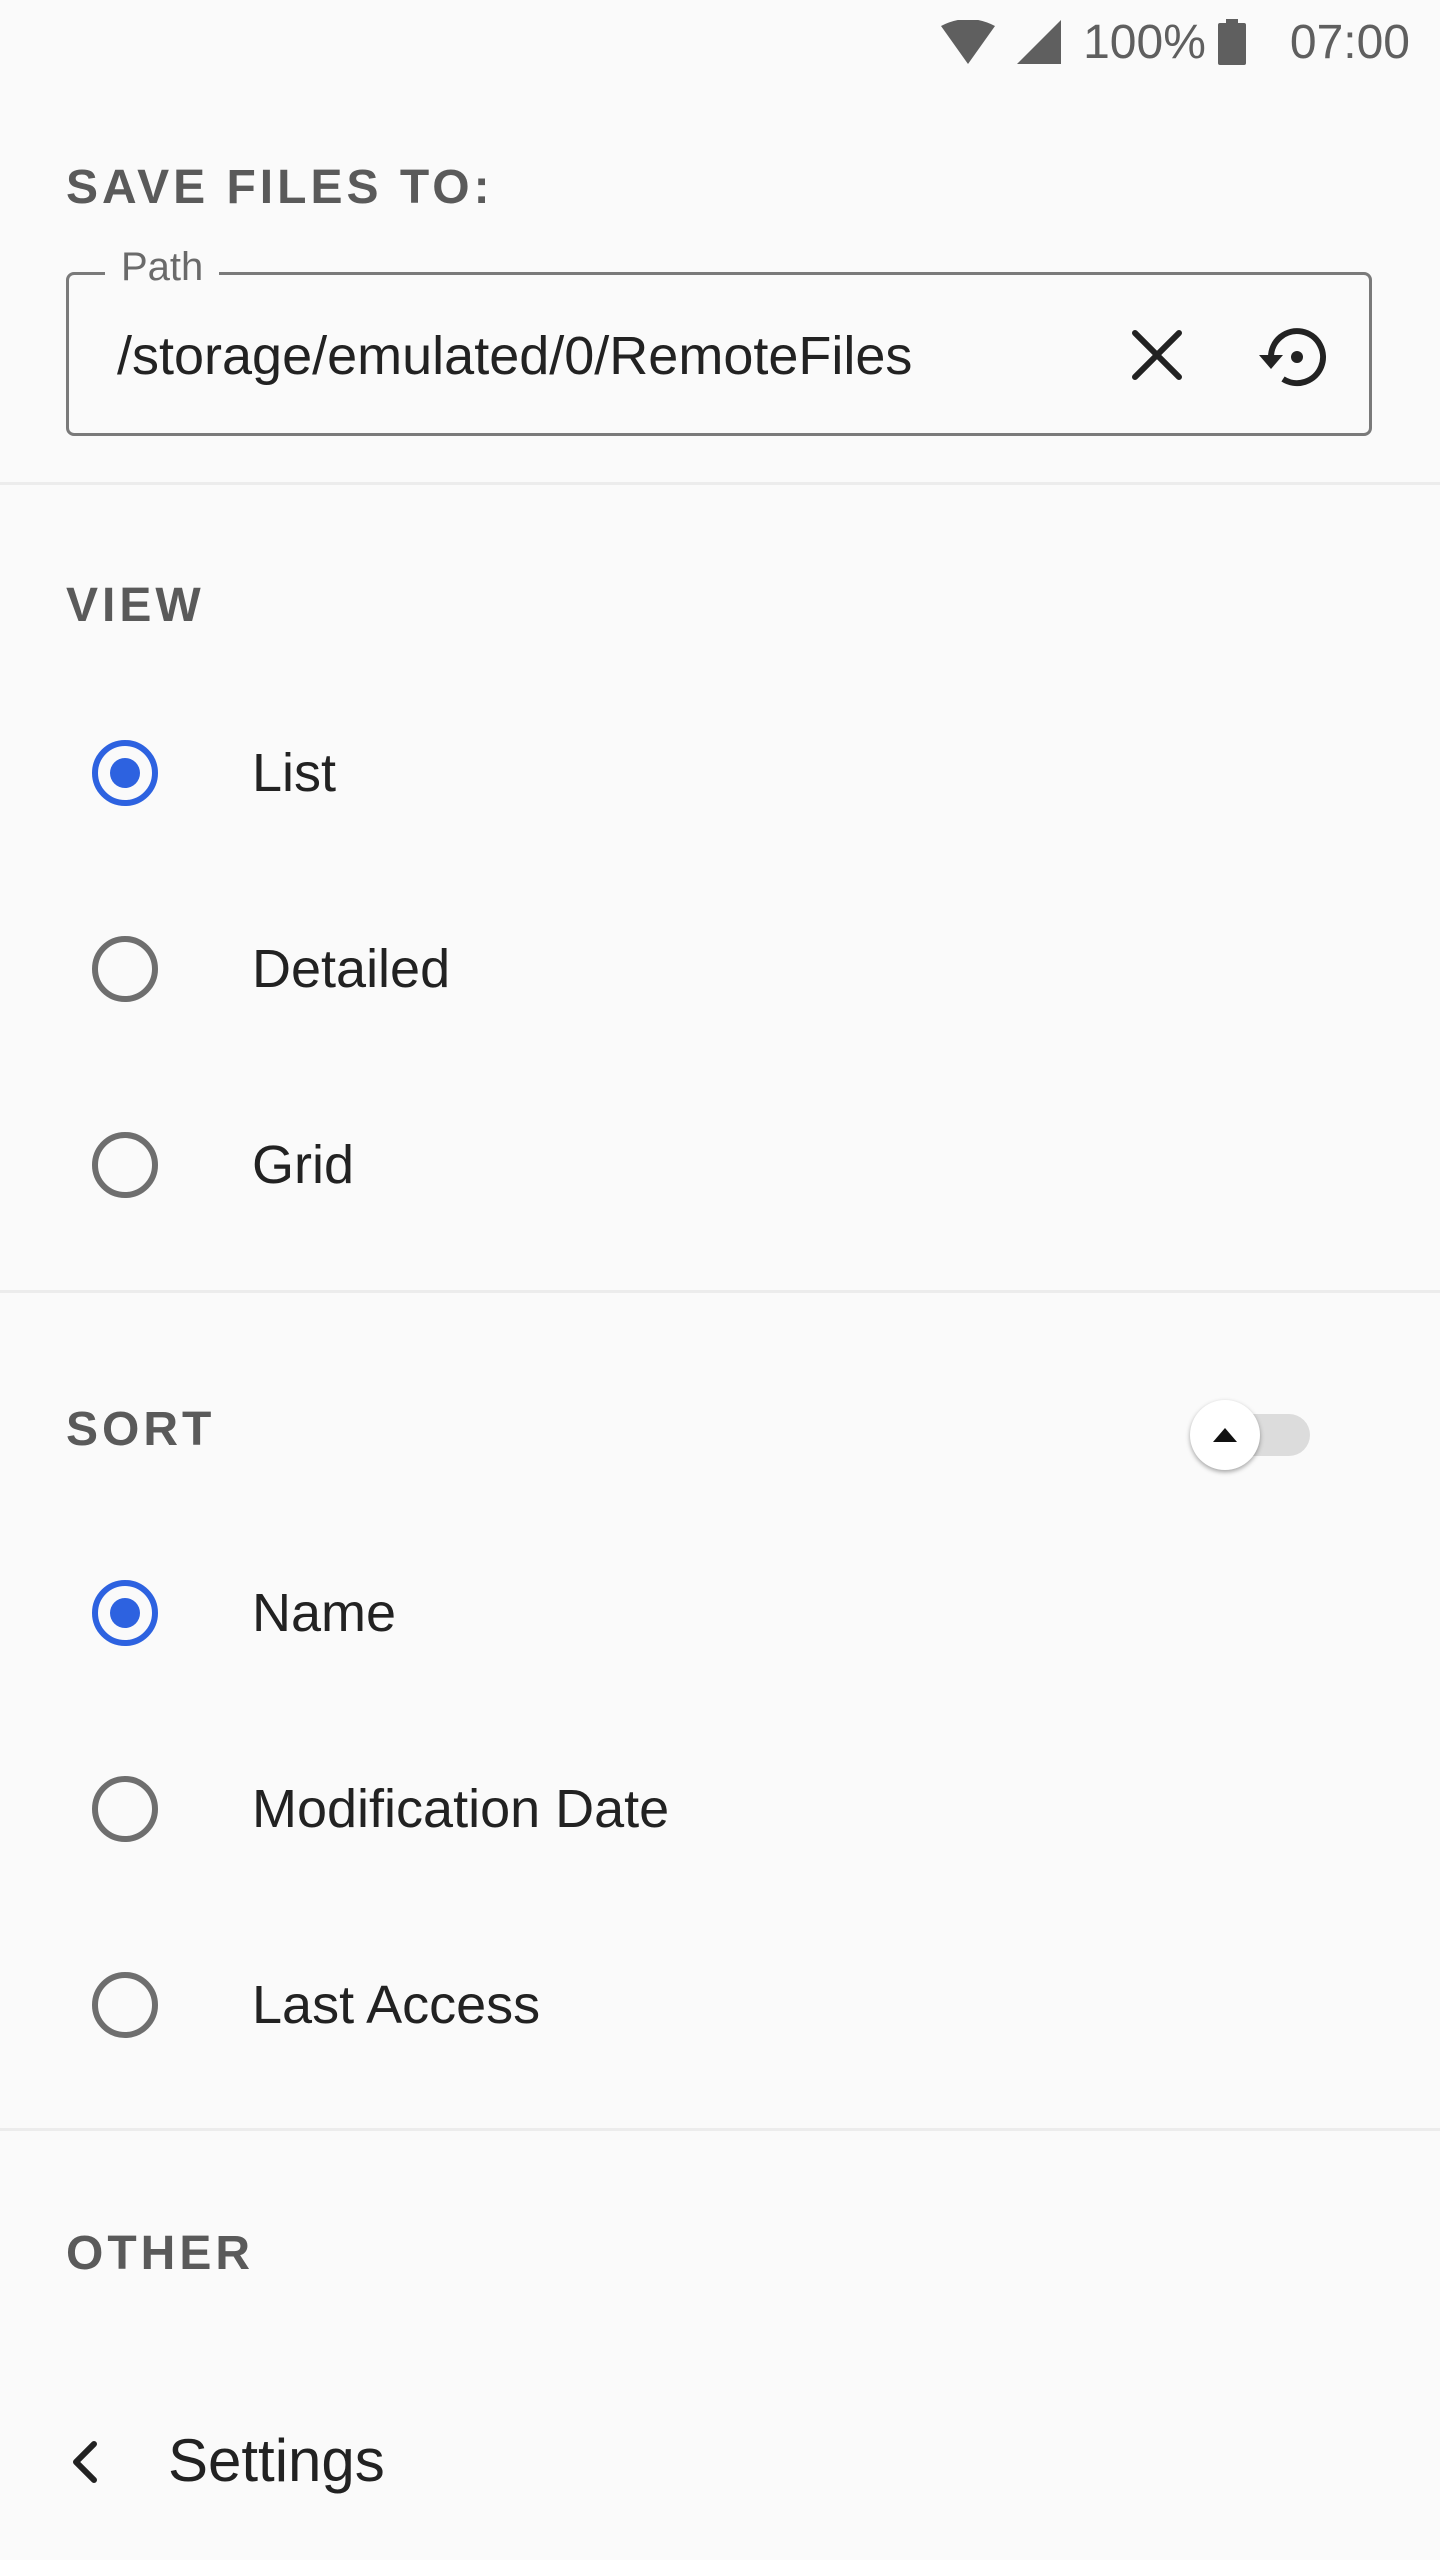 The image size is (1440, 2560). I want to click on toggle-thumb, so click(1225, 1435).